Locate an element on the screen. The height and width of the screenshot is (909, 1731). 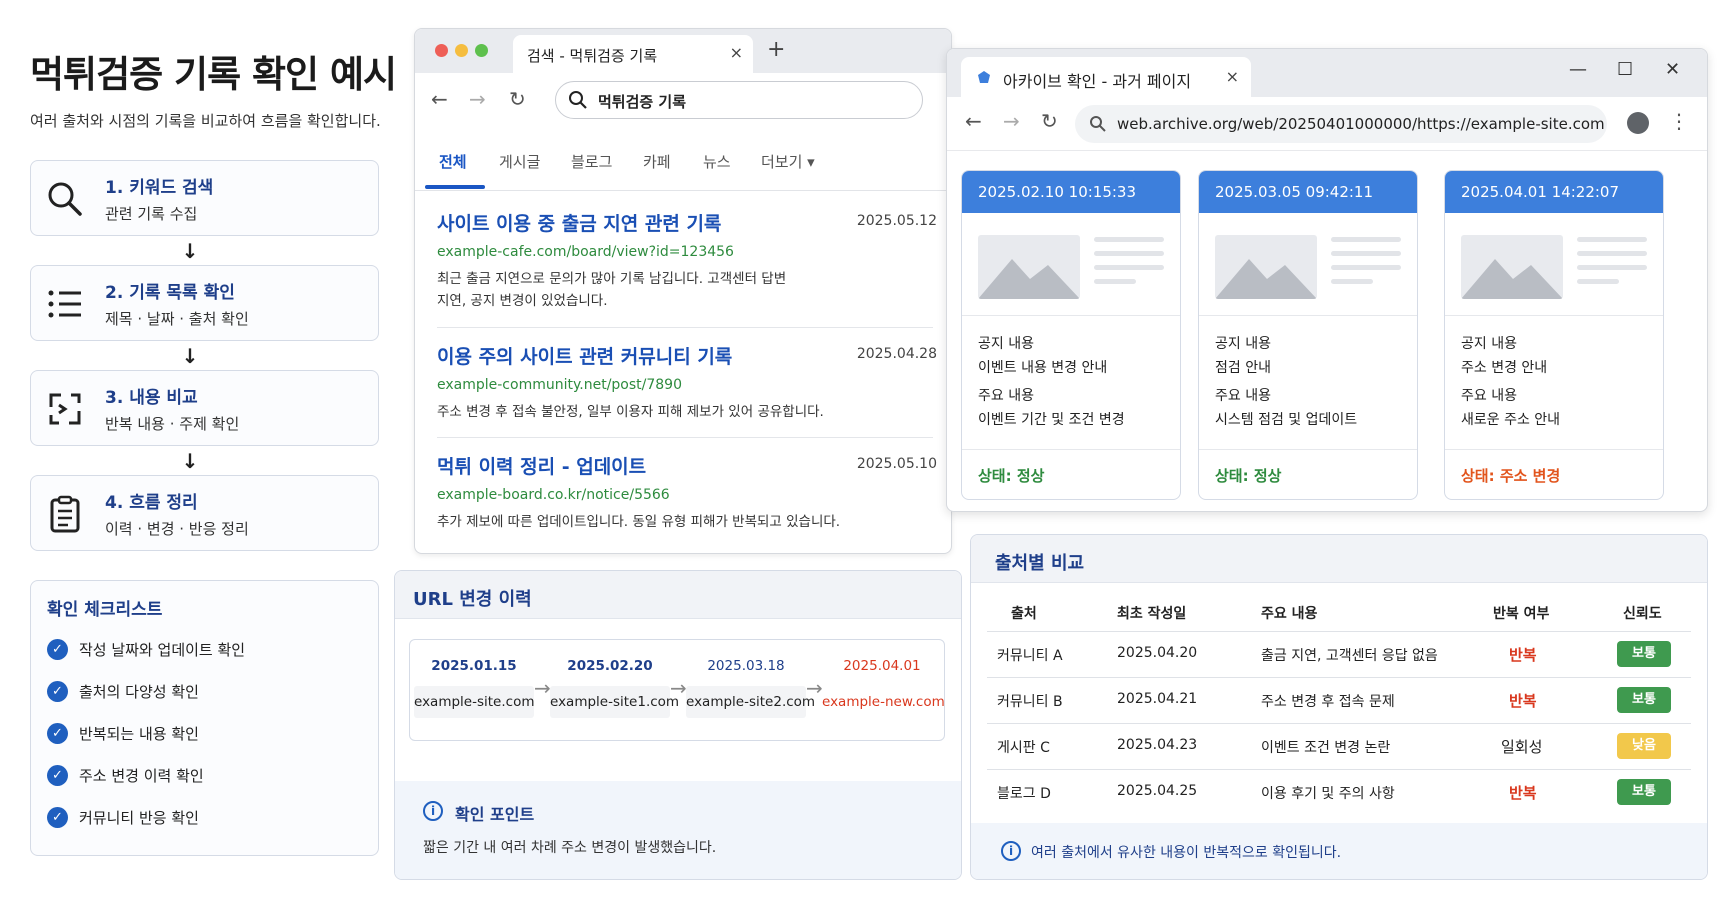
tab-news: 뉴스 is located at coordinates (717, 161).